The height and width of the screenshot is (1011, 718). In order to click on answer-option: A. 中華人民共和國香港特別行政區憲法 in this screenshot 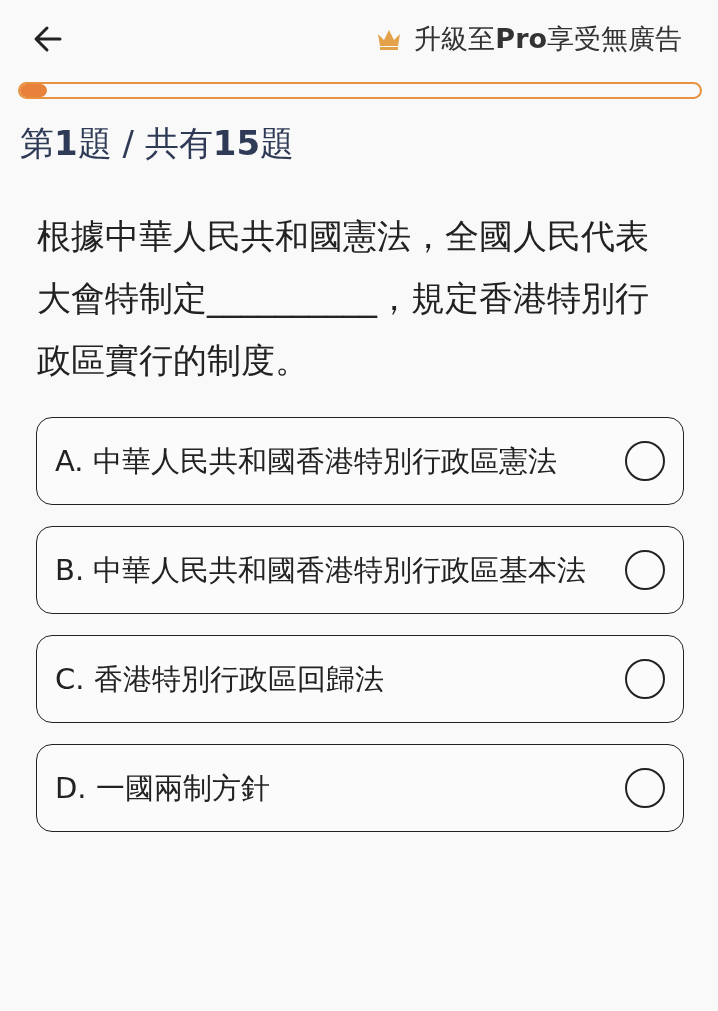, I will do `click(360, 461)`.